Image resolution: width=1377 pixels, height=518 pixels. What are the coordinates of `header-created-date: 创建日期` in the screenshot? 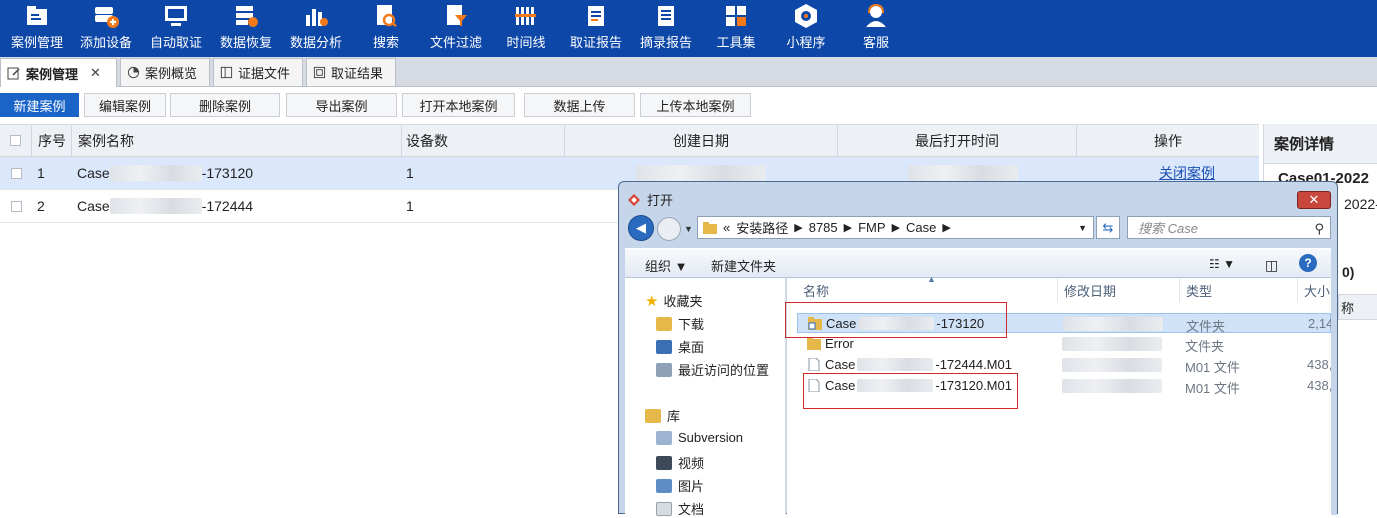 It's located at (701, 140).